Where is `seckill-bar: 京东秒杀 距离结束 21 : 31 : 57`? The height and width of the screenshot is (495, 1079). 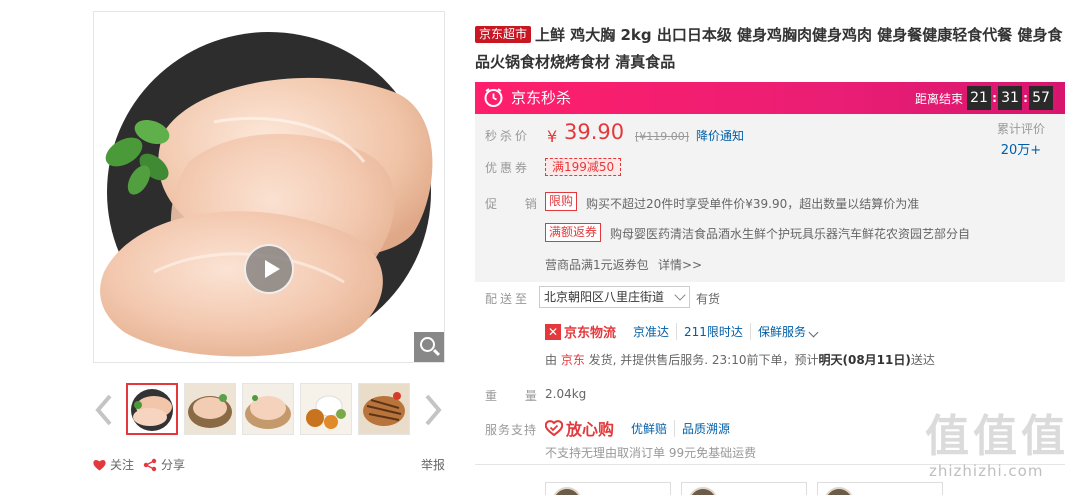
seckill-bar: 京东秒杀 距离结束 21 : 31 : 57 is located at coordinates (770, 98).